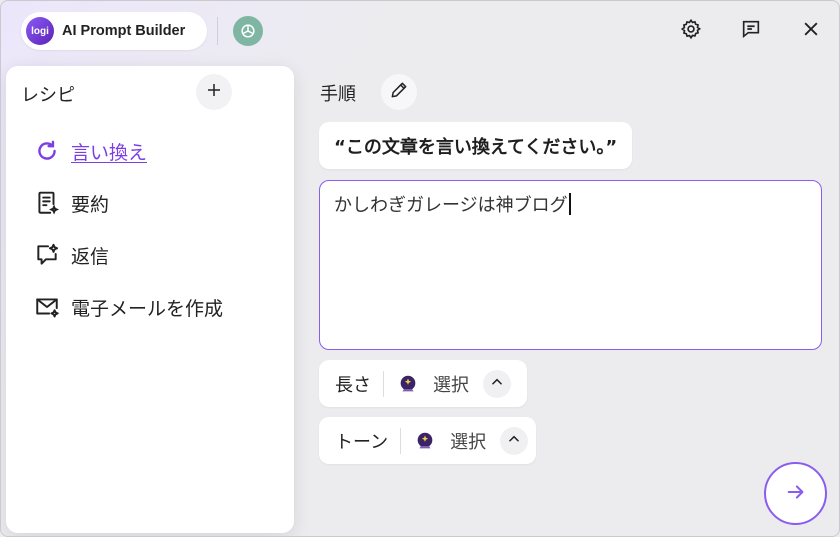  What do you see at coordinates (217, 31) in the screenshot?
I see `title-divider` at bounding box center [217, 31].